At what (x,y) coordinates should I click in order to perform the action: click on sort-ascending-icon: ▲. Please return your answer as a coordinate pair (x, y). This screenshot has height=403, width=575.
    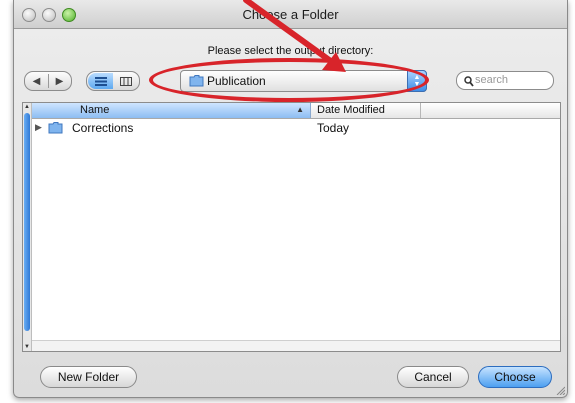
    Looking at the image, I should click on (300, 109).